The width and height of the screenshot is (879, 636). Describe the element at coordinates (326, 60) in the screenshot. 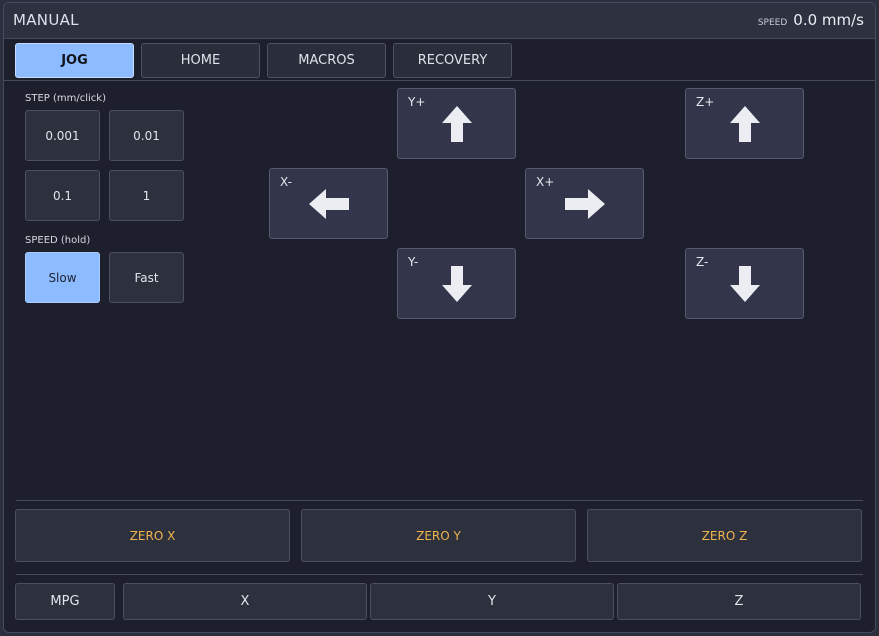

I see `tab-macros: MACROS` at that location.